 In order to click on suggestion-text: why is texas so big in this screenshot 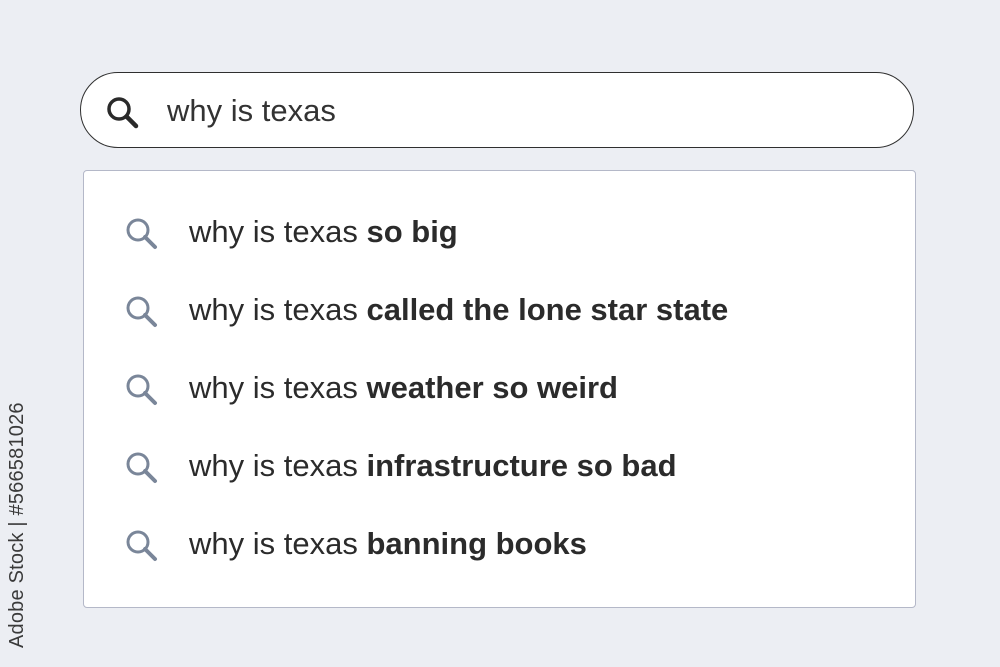, I will do `click(323, 232)`.